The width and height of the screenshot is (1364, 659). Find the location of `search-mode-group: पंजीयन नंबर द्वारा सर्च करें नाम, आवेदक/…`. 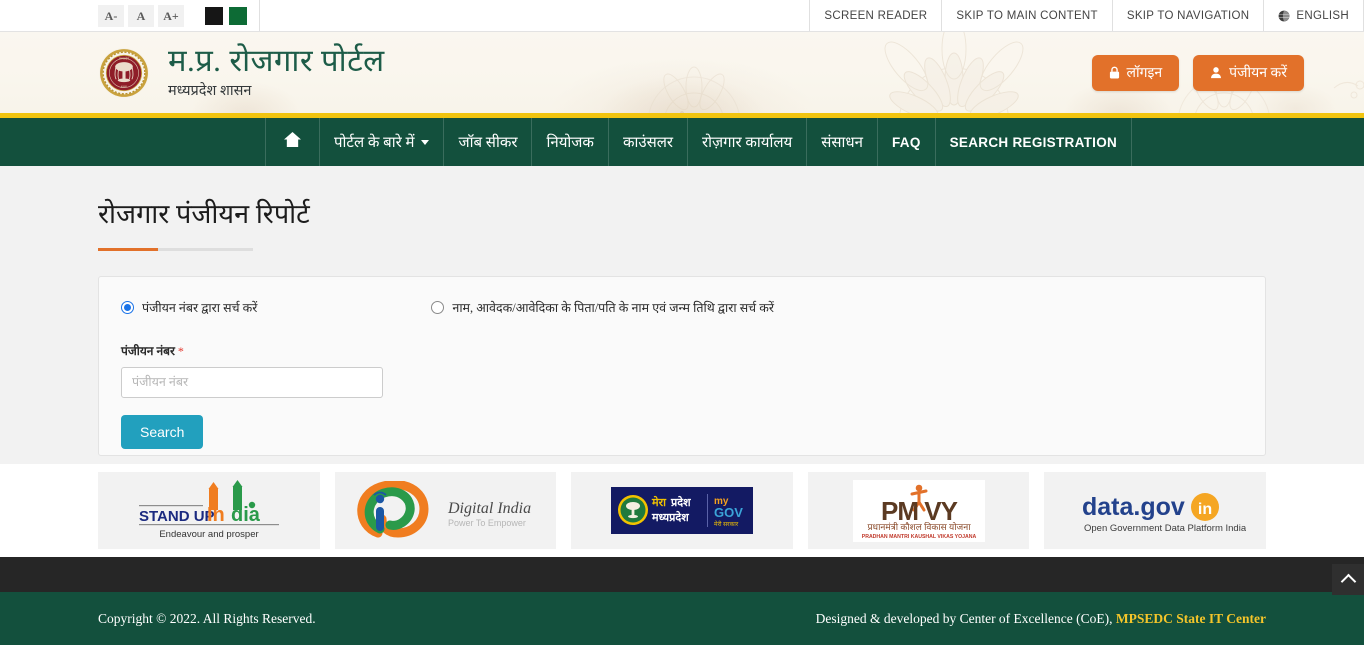

search-mode-group: पंजीयन नंबर द्वारा सर्च करें नाम, आवेदक/… is located at coordinates (682, 307).